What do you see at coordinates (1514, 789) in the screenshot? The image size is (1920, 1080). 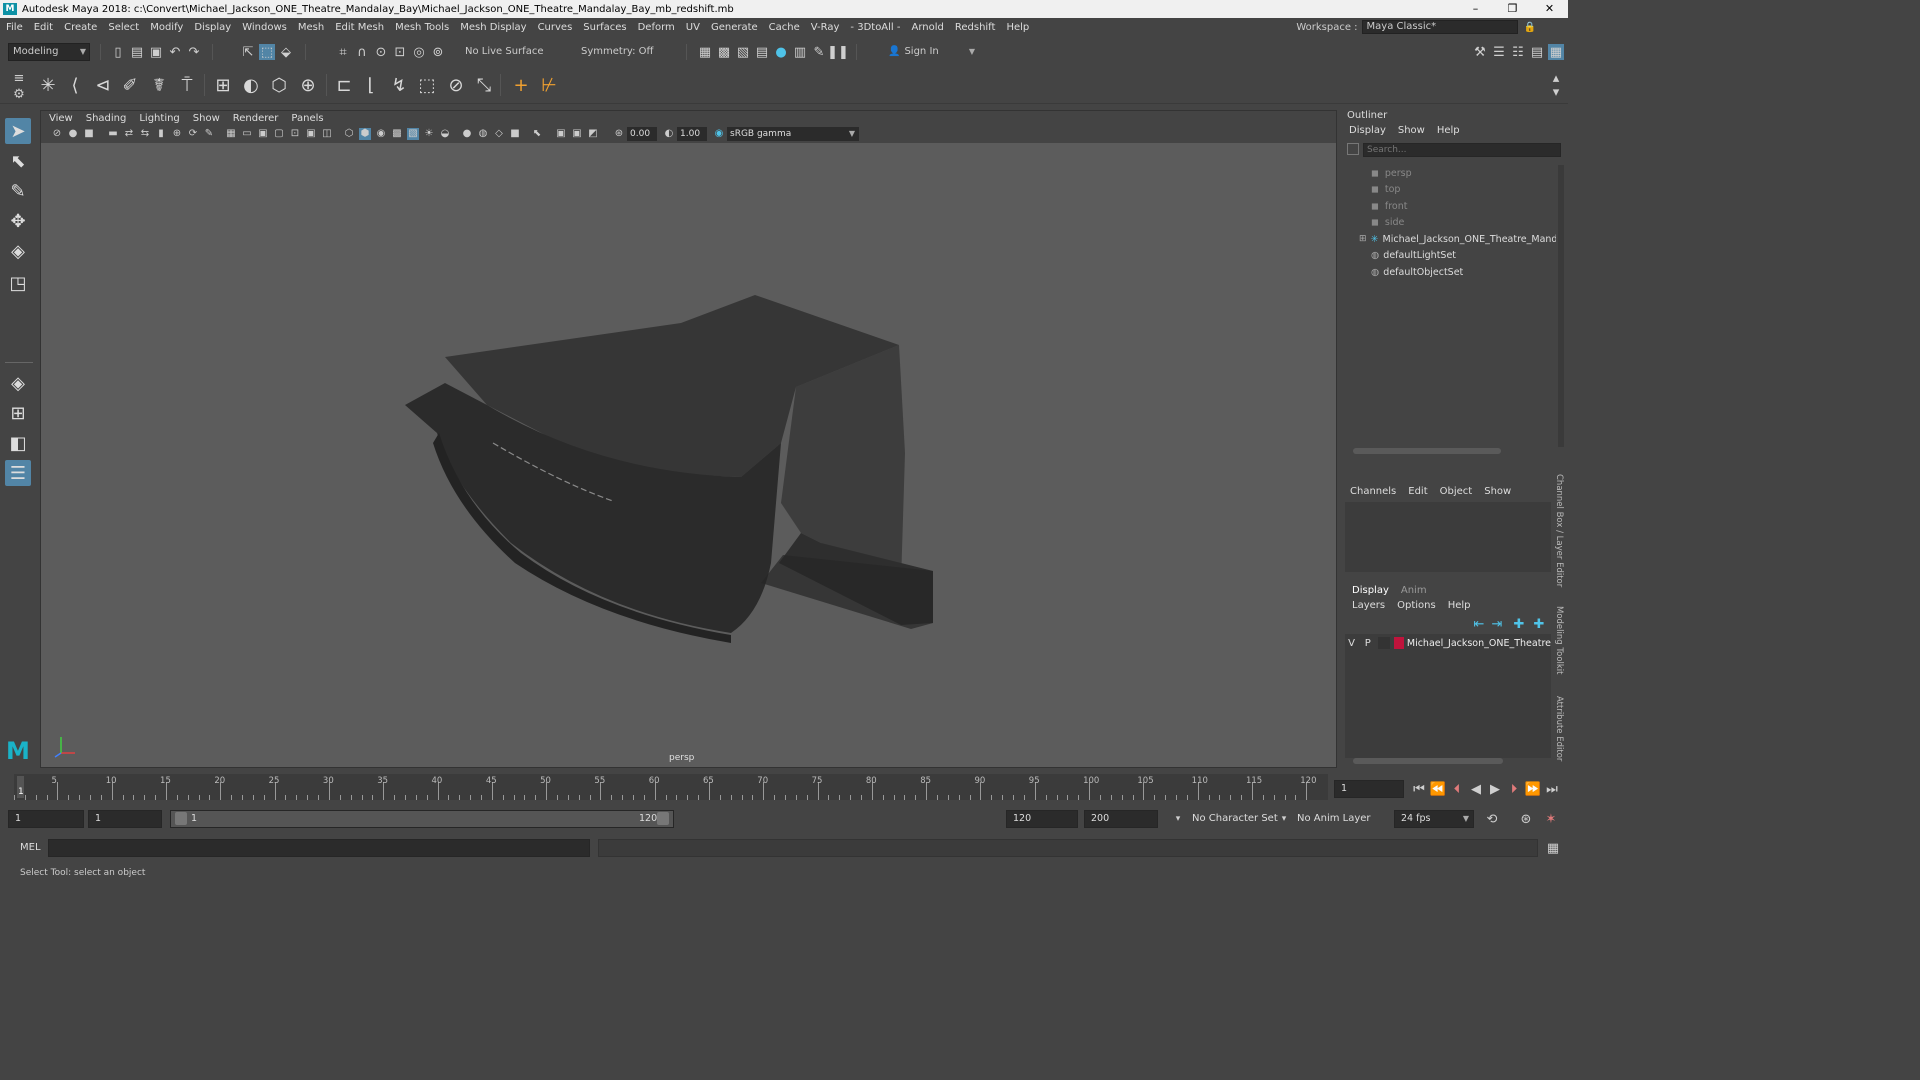 I see `step-forward-frame-icon: ⏵` at bounding box center [1514, 789].